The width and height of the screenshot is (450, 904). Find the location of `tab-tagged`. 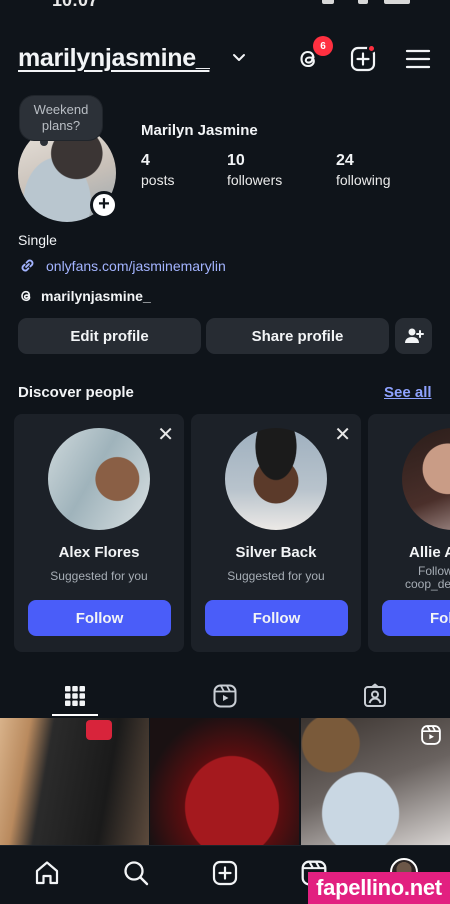

tab-tagged is located at coordinates (375, 696).